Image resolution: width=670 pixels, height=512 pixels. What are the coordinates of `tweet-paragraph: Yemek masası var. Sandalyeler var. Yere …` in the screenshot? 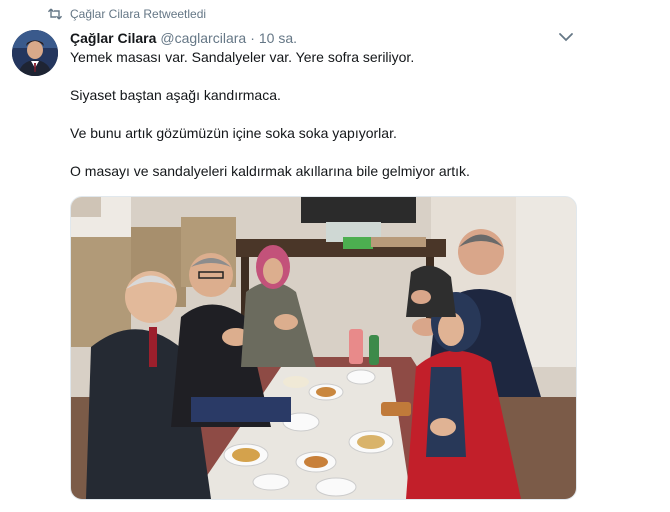 It's located at (242, 57).